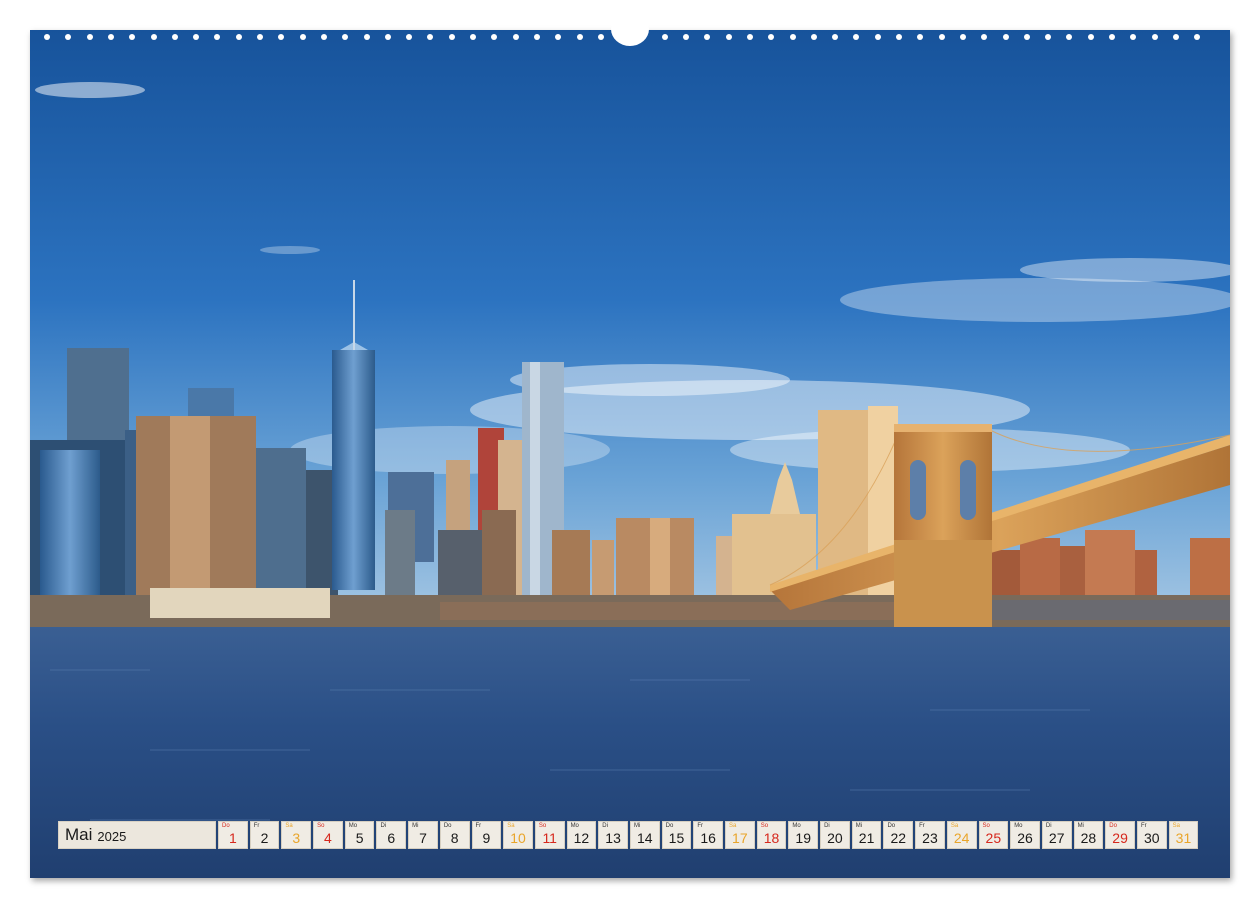 This screenshot has width=1260, height=908. Describe the element at coordinates (581, 838) in the screenshot. I see `day-number: 12` at that location.